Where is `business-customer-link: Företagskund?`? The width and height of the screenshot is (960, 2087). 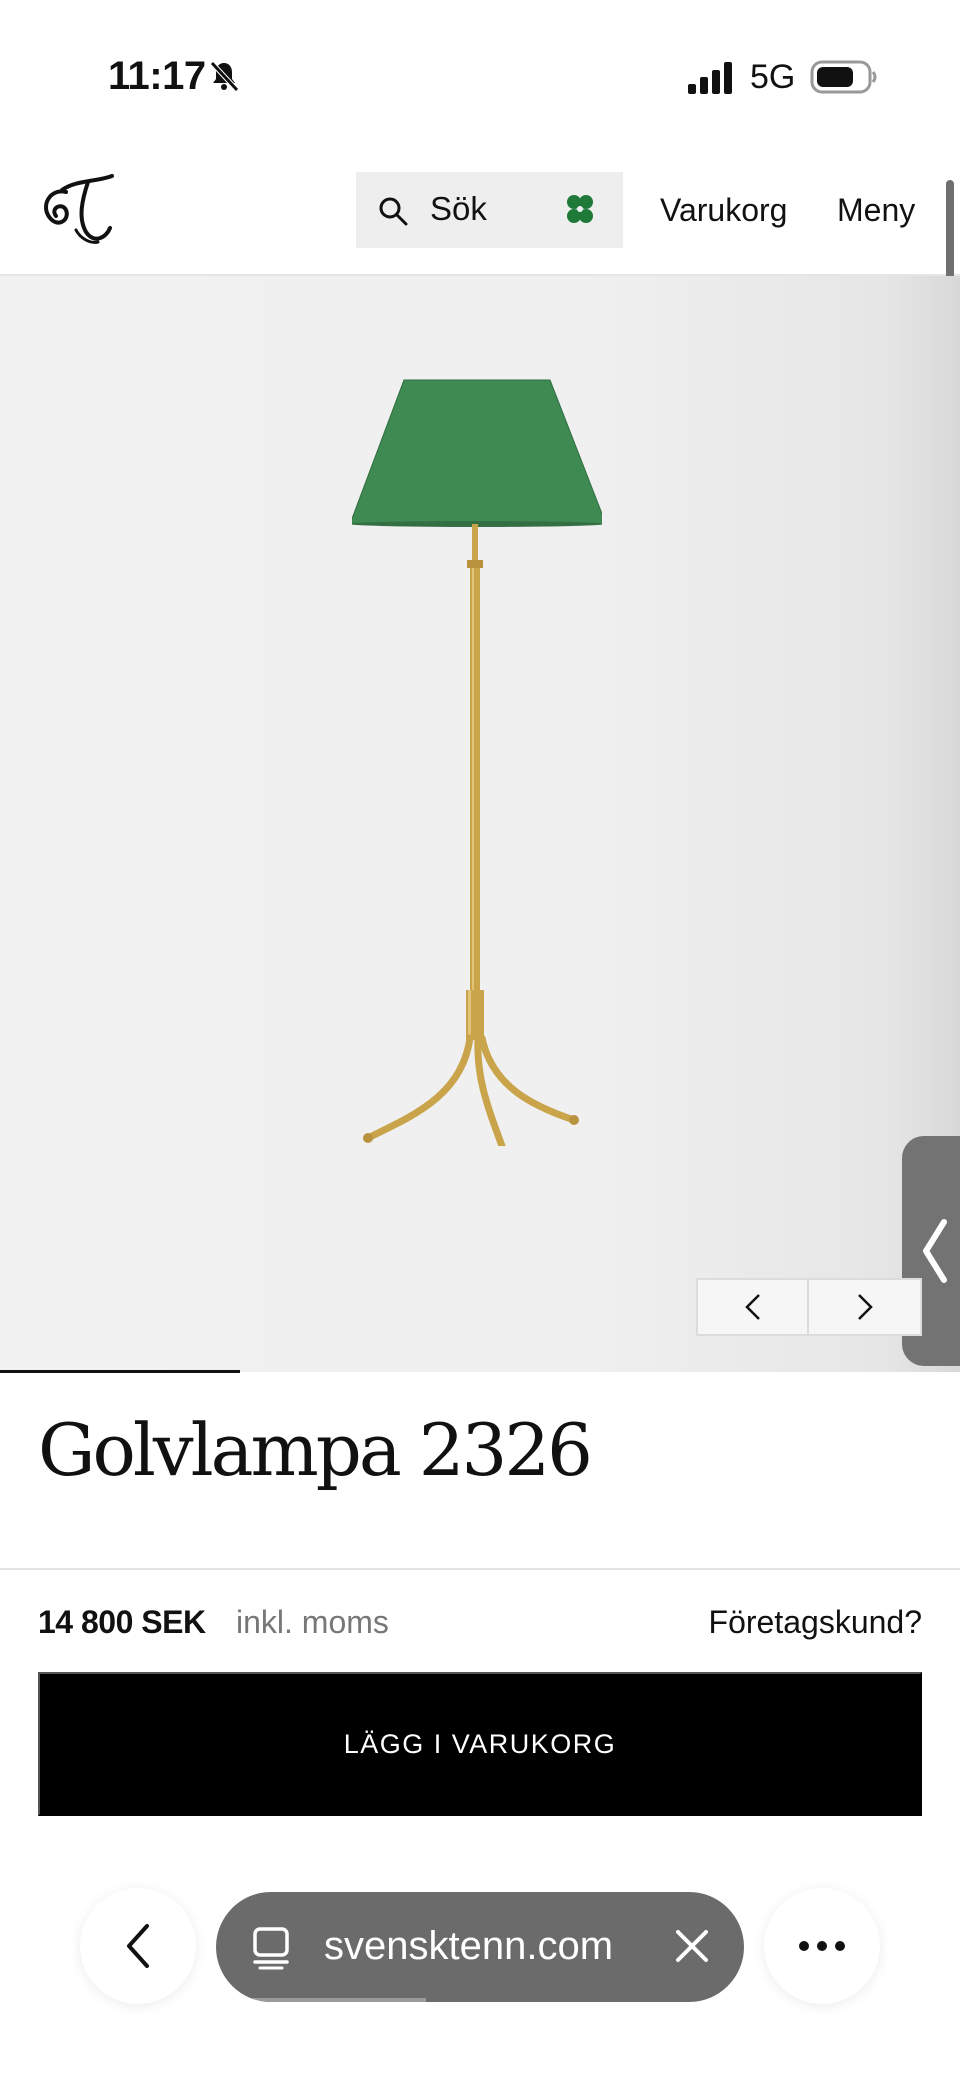
business-customer-link: Företagskund? is located at coordinates (815, 1622).